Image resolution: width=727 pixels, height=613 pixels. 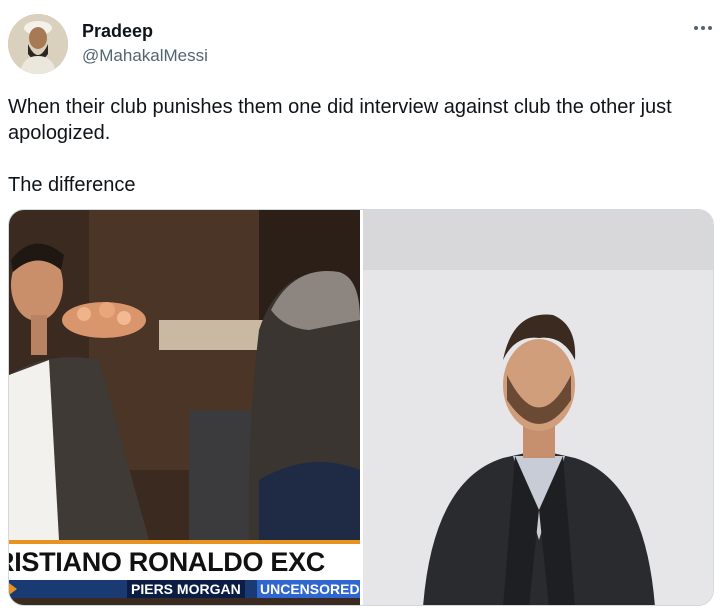 I want to click on banner-arrow-icon, so click(x=13, y=589).